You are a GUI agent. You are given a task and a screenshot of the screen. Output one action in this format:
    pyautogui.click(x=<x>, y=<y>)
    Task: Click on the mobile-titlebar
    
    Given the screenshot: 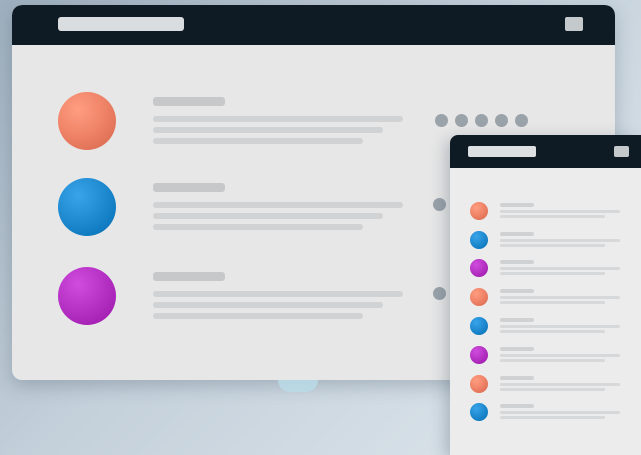 What is the action you would take?
    pyautogui.click(x=545, y=151)
    